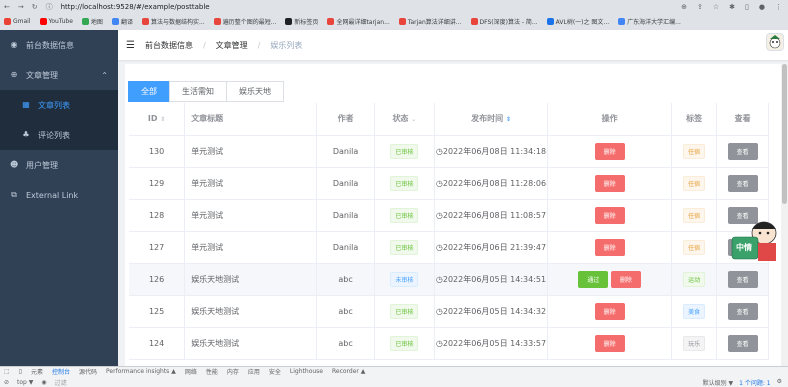  What do you see at coordinates (747, 7) in the screenshot?
I see `sidepanel-icon: ▯` at bounding box center [747, 7].